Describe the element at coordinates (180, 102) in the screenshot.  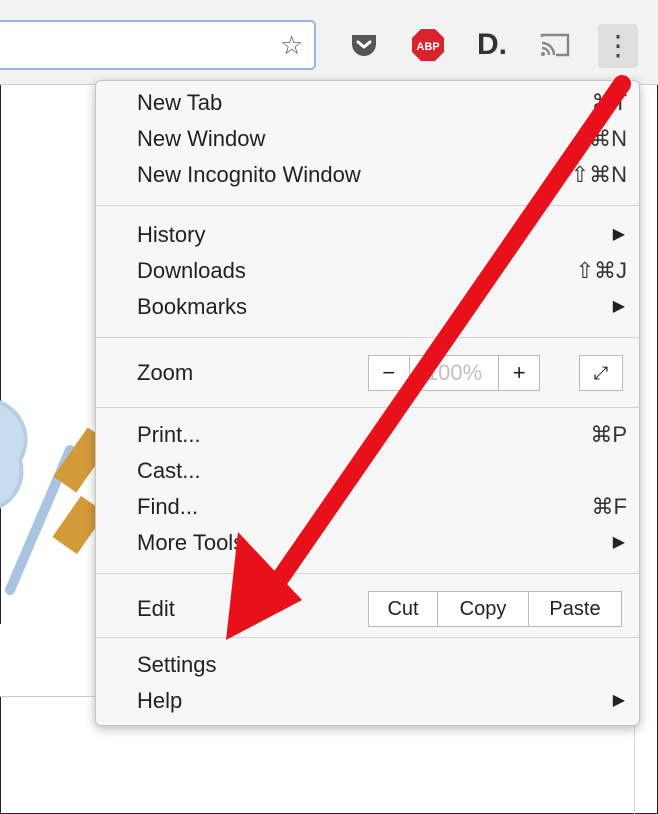
I see `menu-item-label: New Tab` at that location.